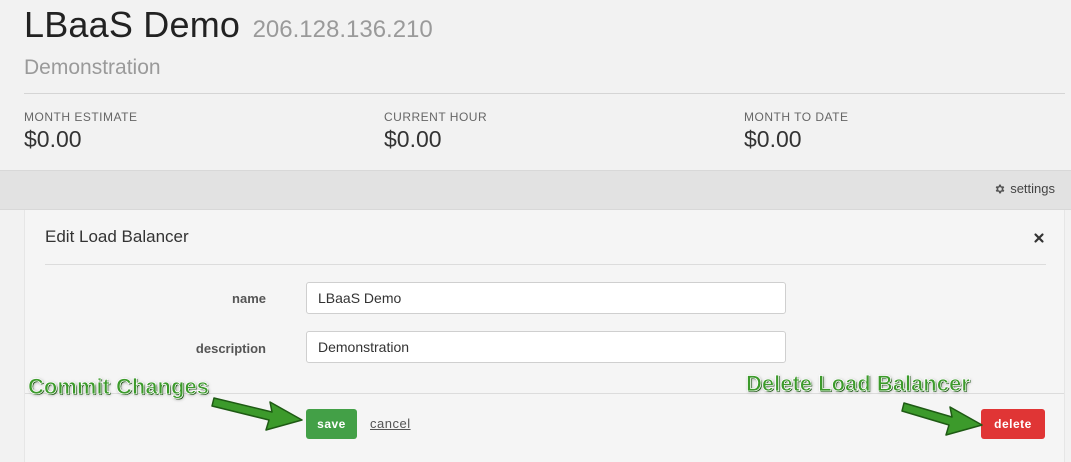  I want to click on stat-label: MONTH TO DATE, so click(796, 117).